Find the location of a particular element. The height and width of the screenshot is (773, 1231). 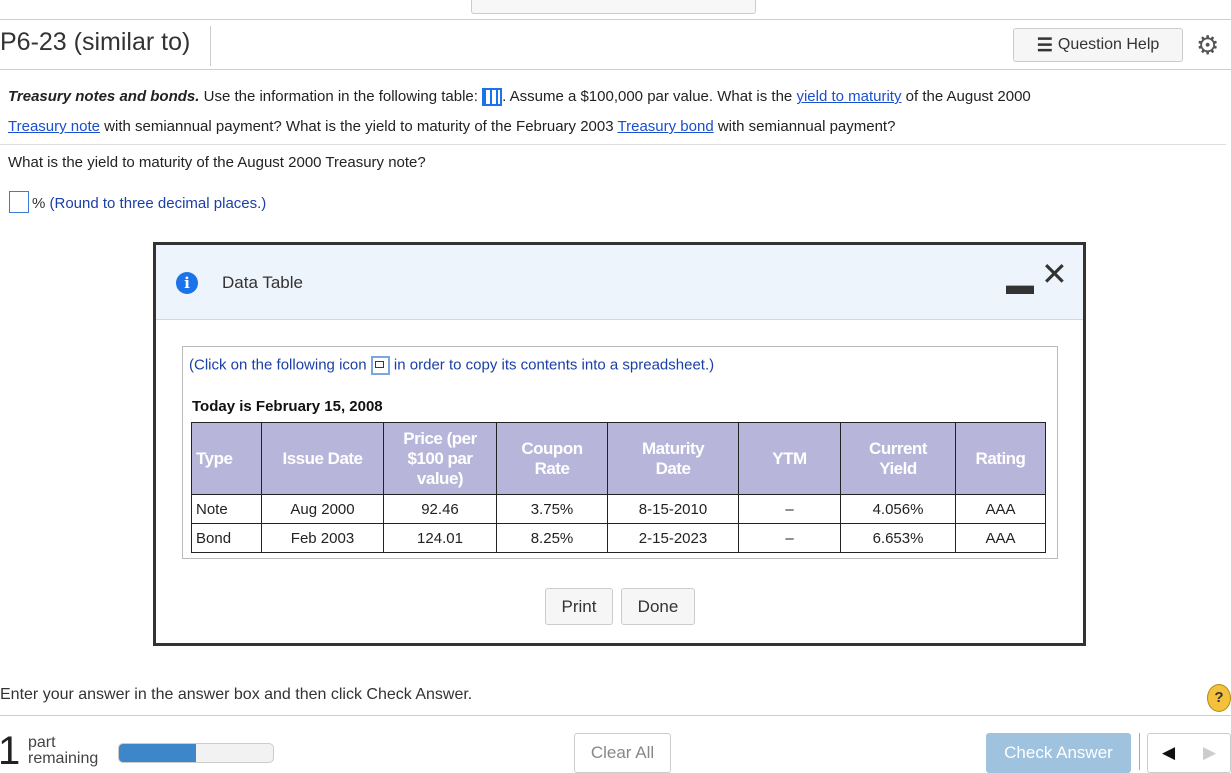

cell: 8.25% is located at coordinates (552, 538).